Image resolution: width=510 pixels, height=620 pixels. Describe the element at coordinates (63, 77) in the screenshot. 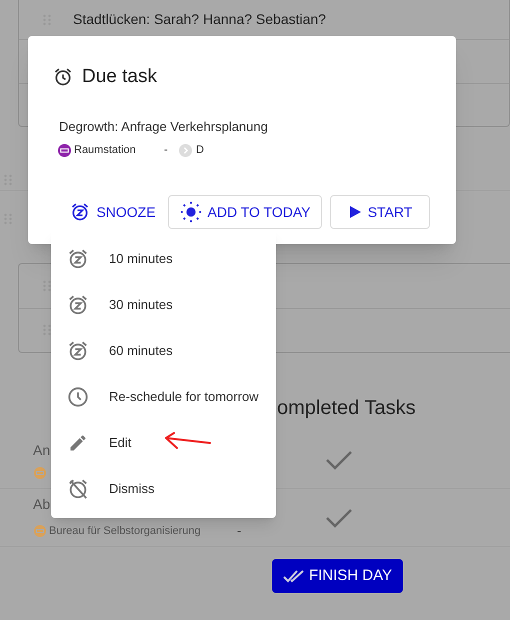

I see `alarm-clock-icon` at that location.